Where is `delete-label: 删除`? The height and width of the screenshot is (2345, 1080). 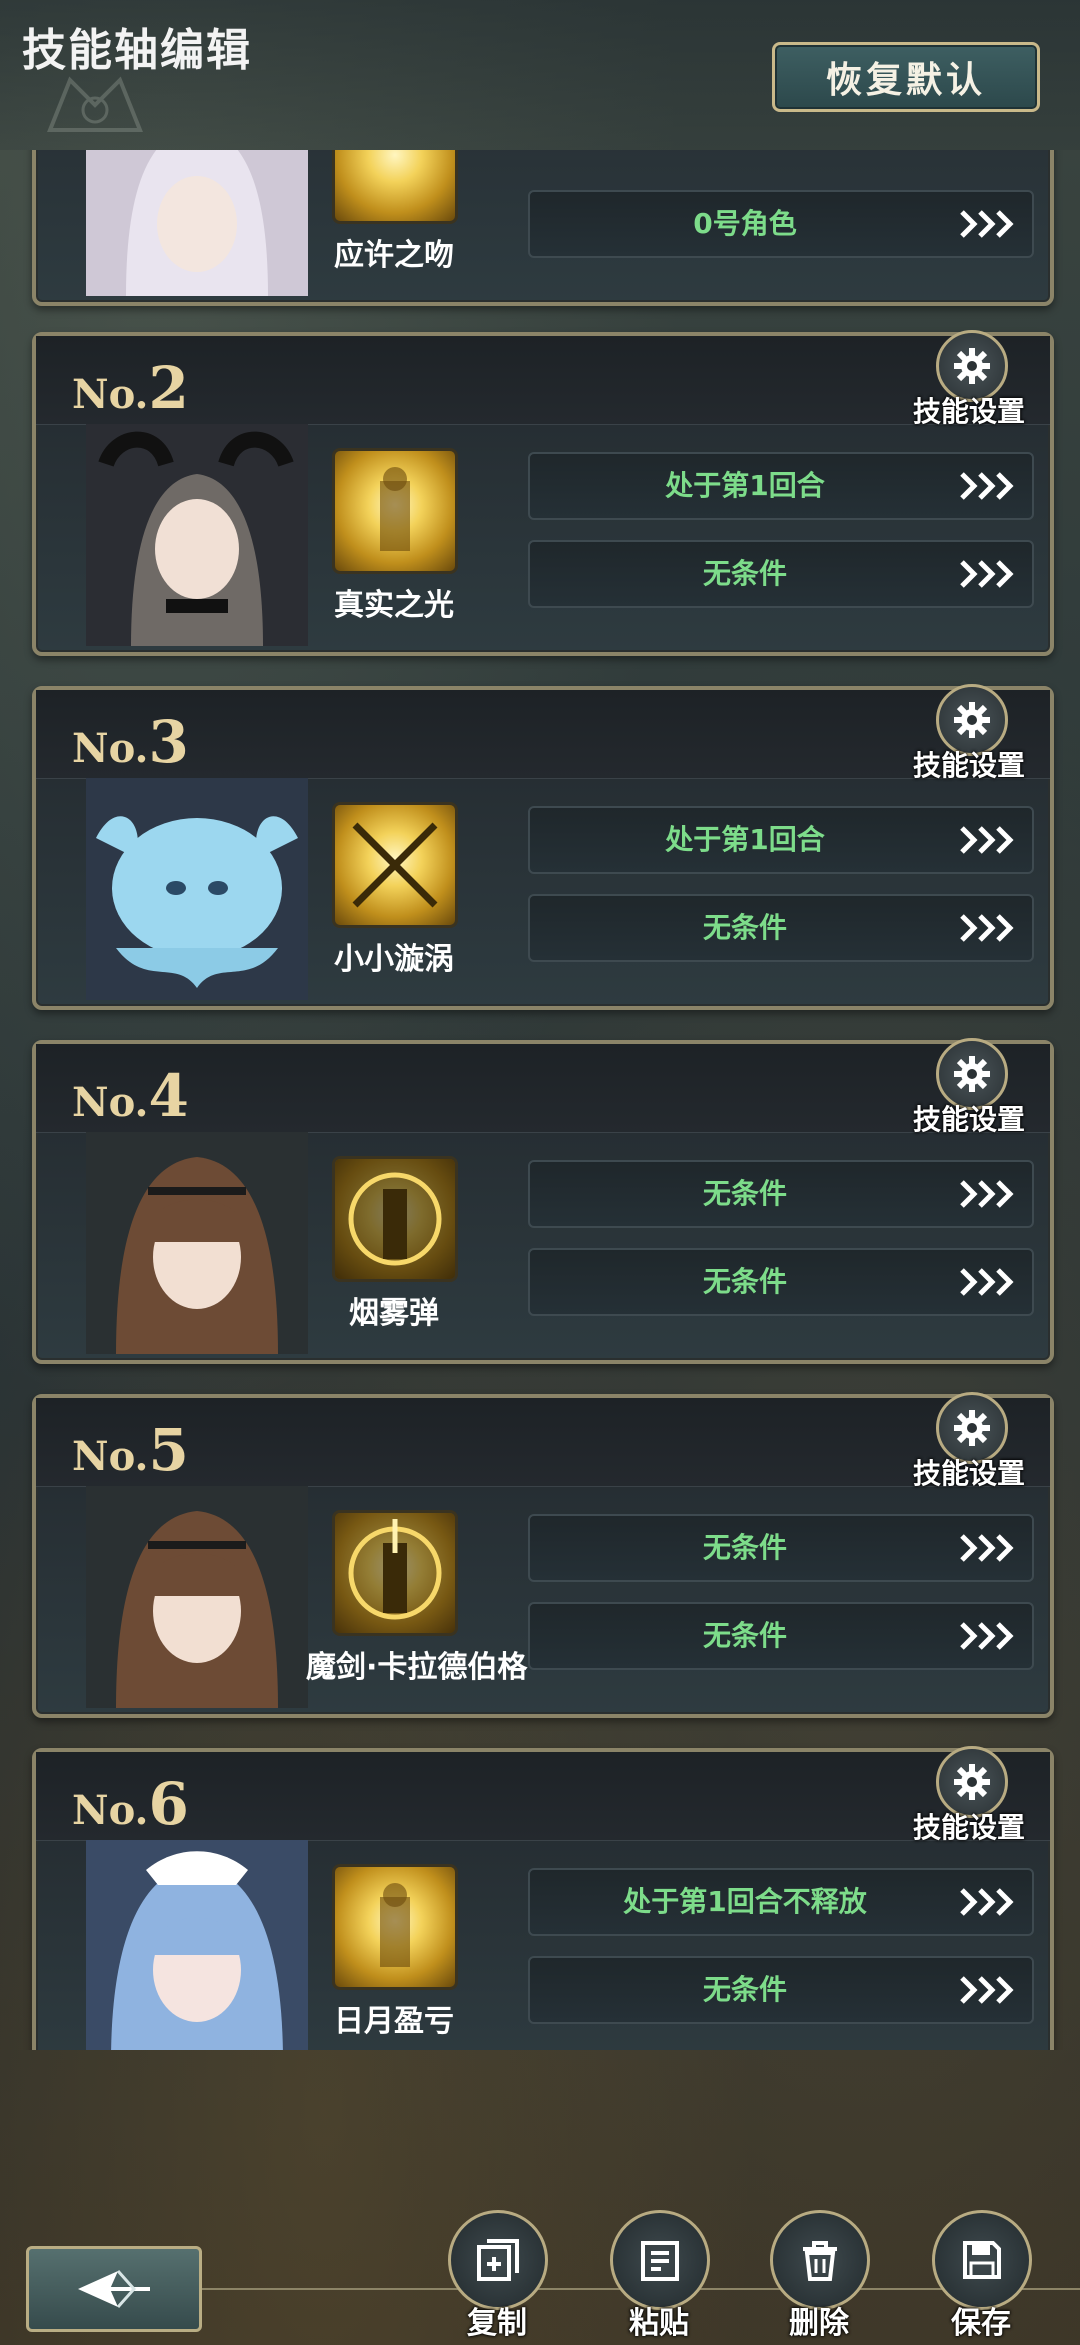
delete-label: 删除 is located at coordinates (819, 2323).